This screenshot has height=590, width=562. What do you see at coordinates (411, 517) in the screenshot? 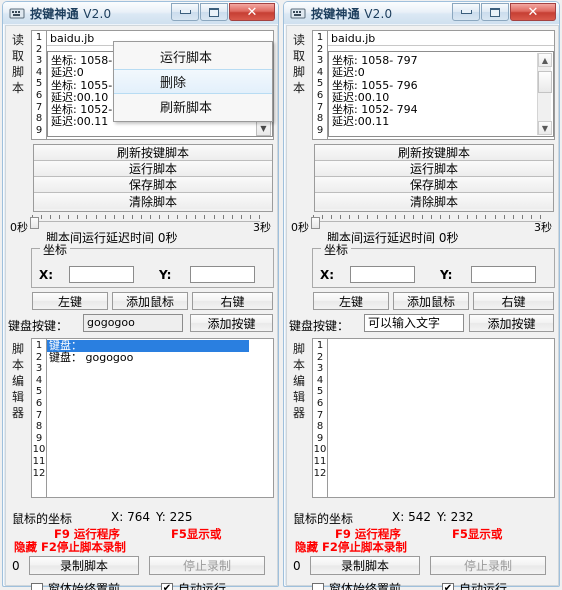
I see `mouse-x-value-right: X: 542` at bounding box center [411, 517].